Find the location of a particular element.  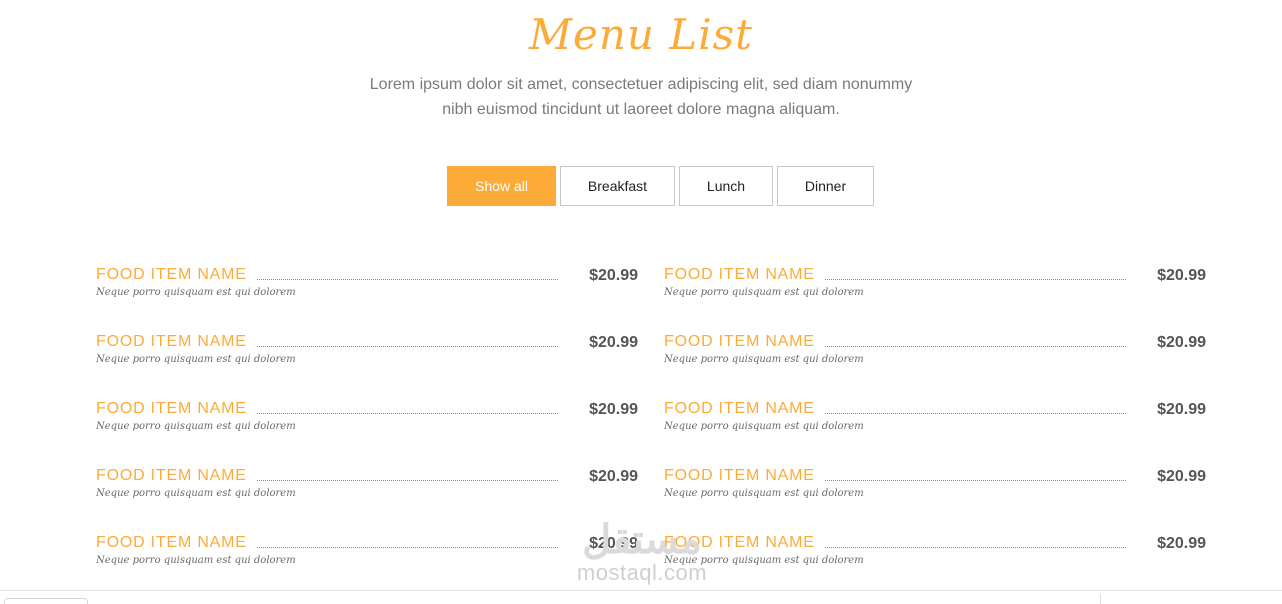

bottom-tab is located at coordinates (46, 601).